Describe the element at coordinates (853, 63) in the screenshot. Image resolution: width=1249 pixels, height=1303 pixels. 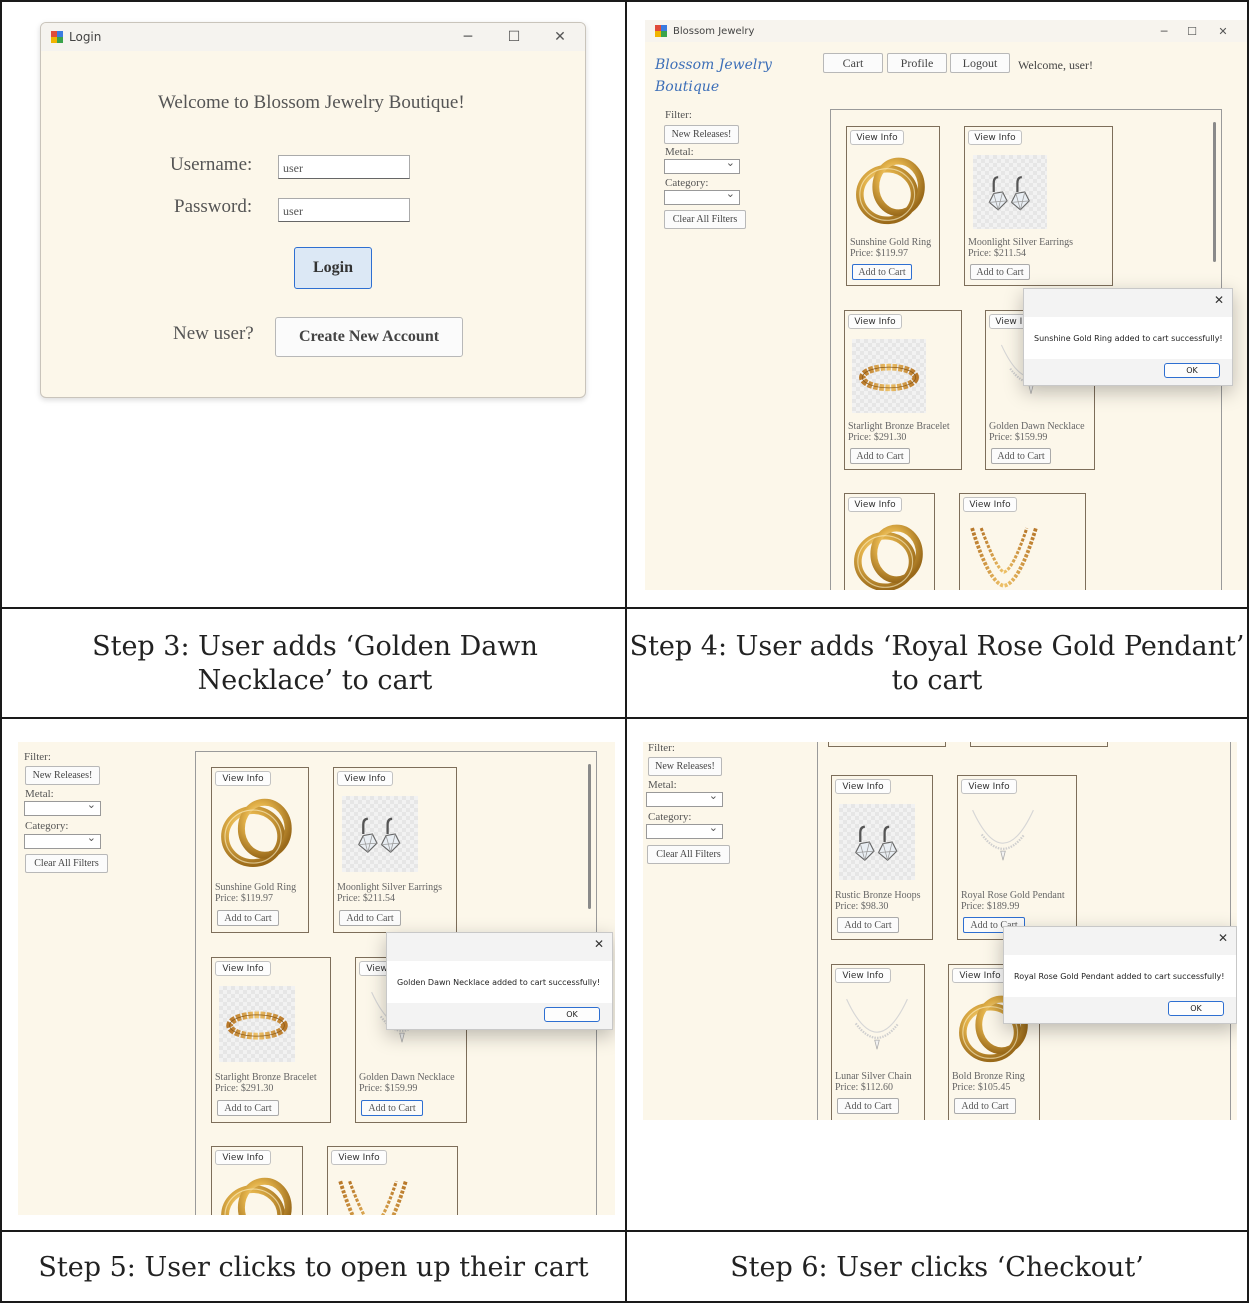
I see `cart-button: Cart` at that location.